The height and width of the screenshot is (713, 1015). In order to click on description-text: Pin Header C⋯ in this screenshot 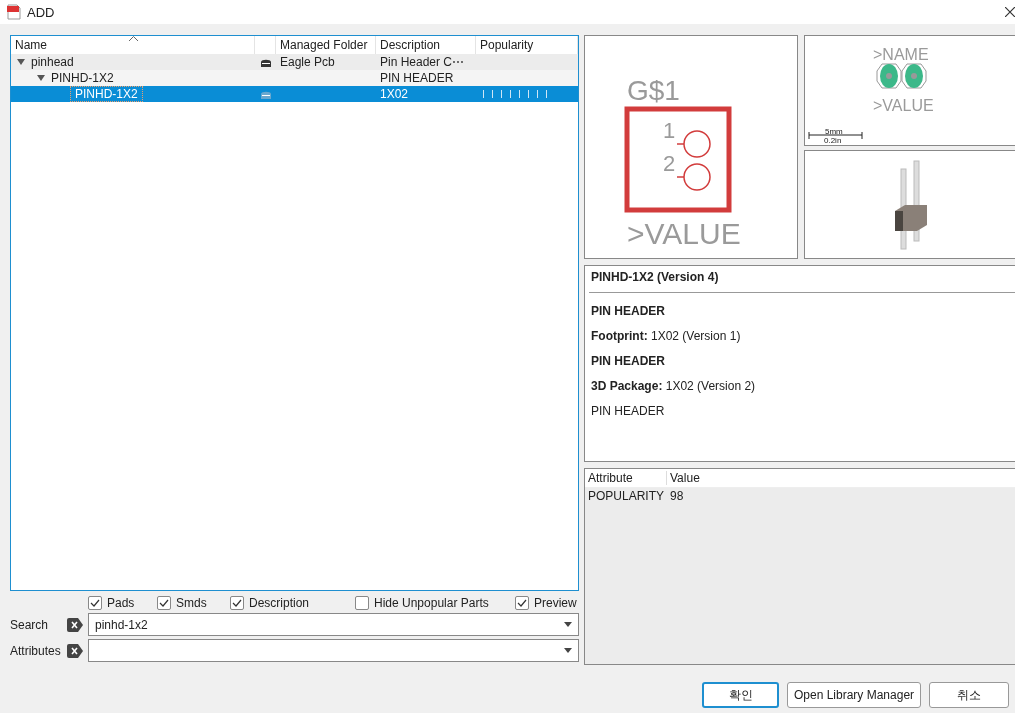, I will do `click(422, 62)`.